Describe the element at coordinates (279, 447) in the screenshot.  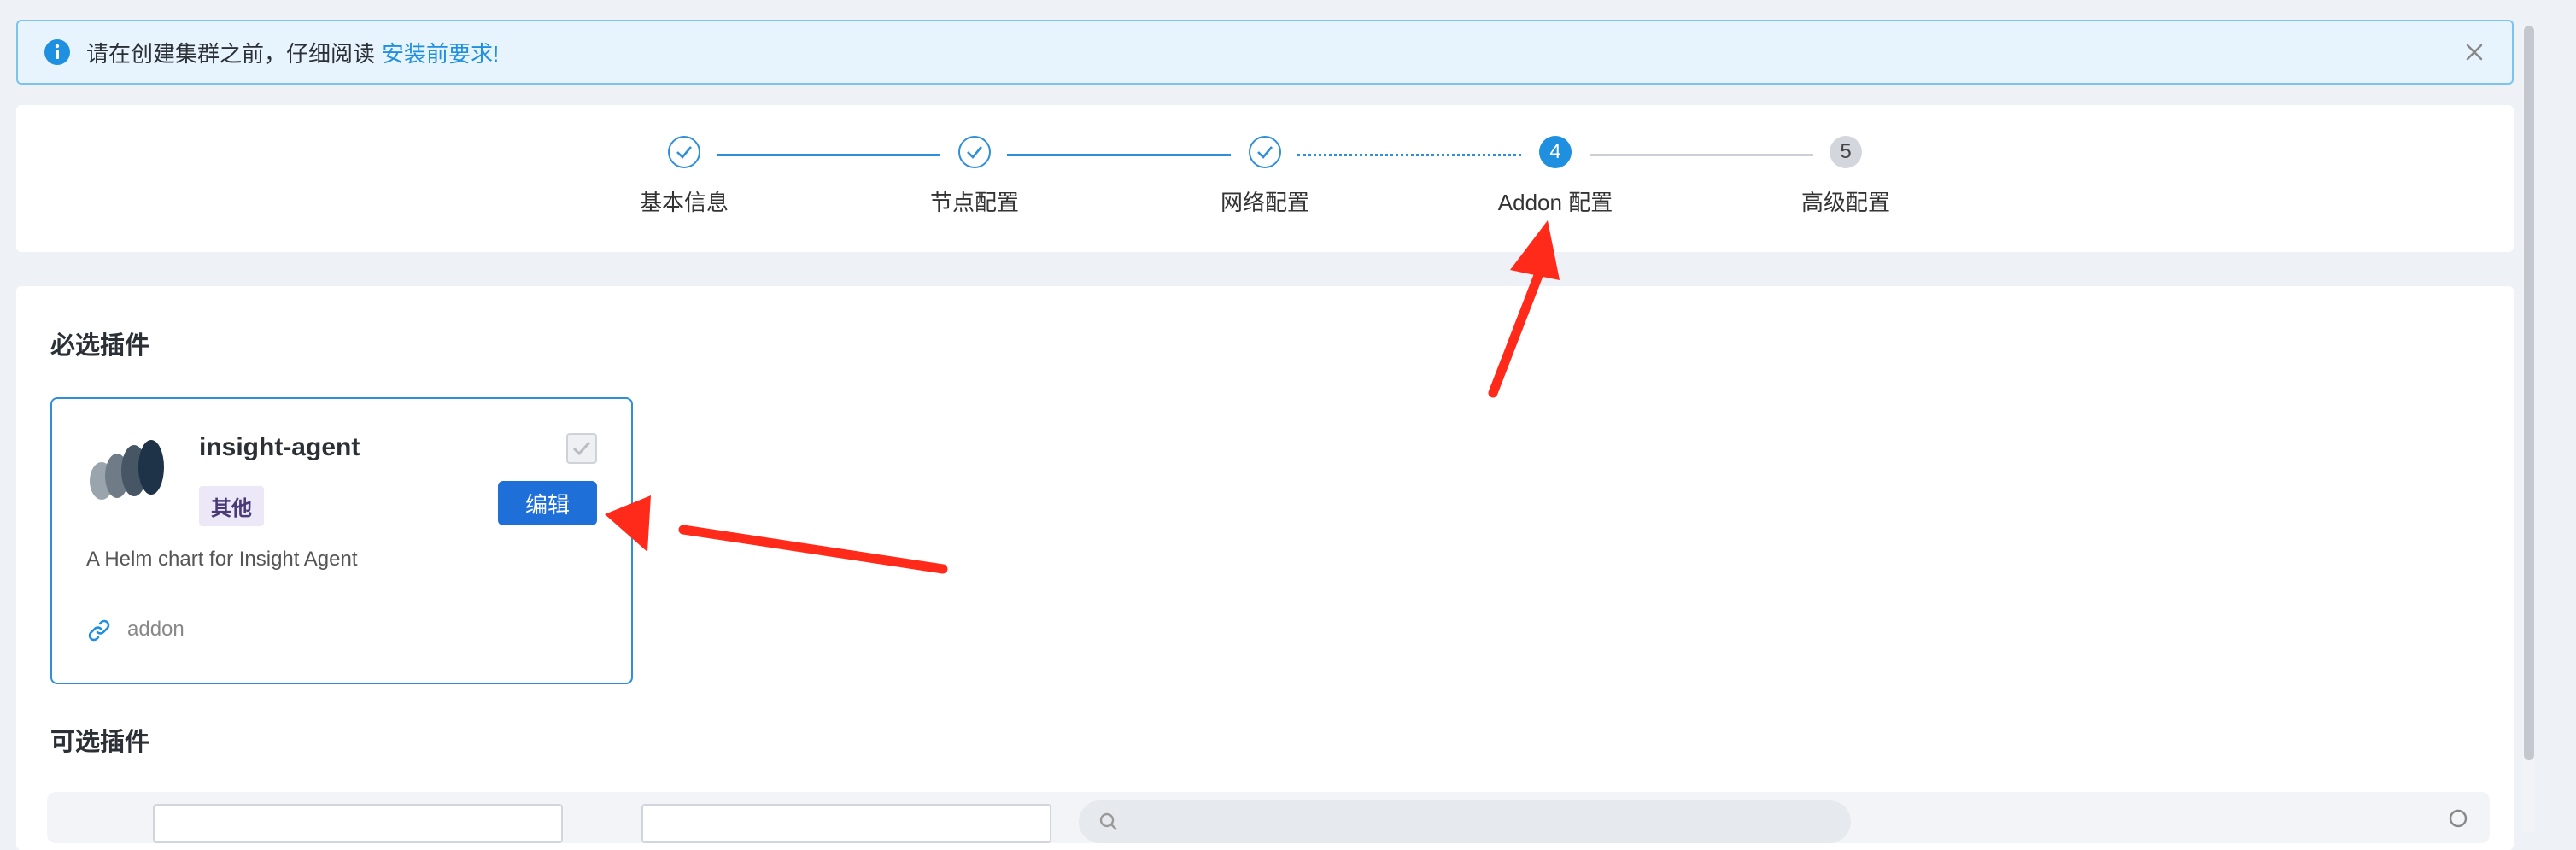
I see `plugin-name: insight-agent` at that location.